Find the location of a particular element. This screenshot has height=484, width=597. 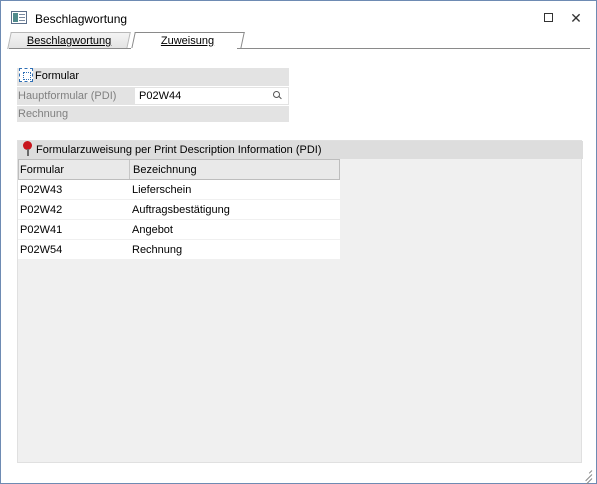

formular-section-header: Formular is located at coordinates (153, 77).